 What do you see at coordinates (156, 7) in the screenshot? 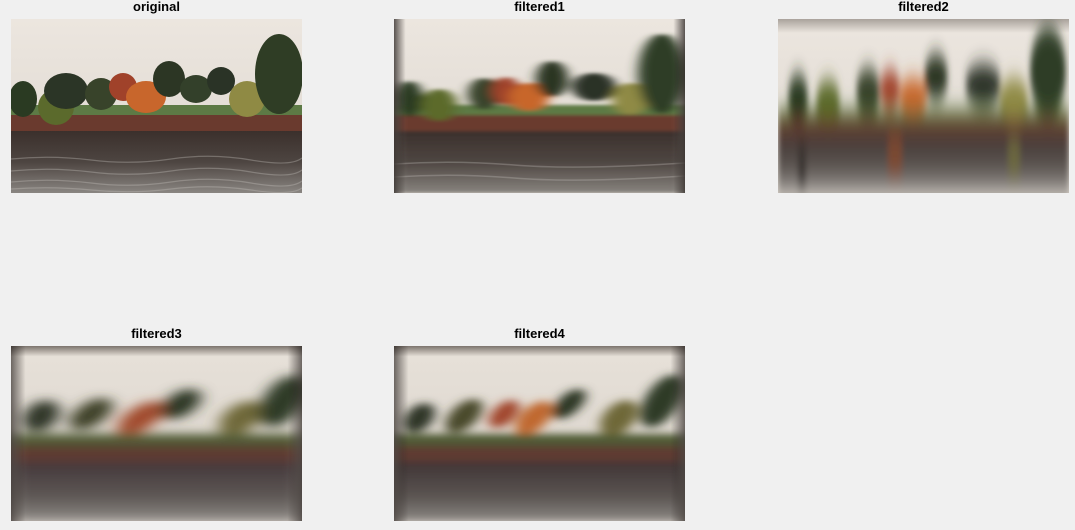
I see `panel-title: original` at bounding box center [156, 7].